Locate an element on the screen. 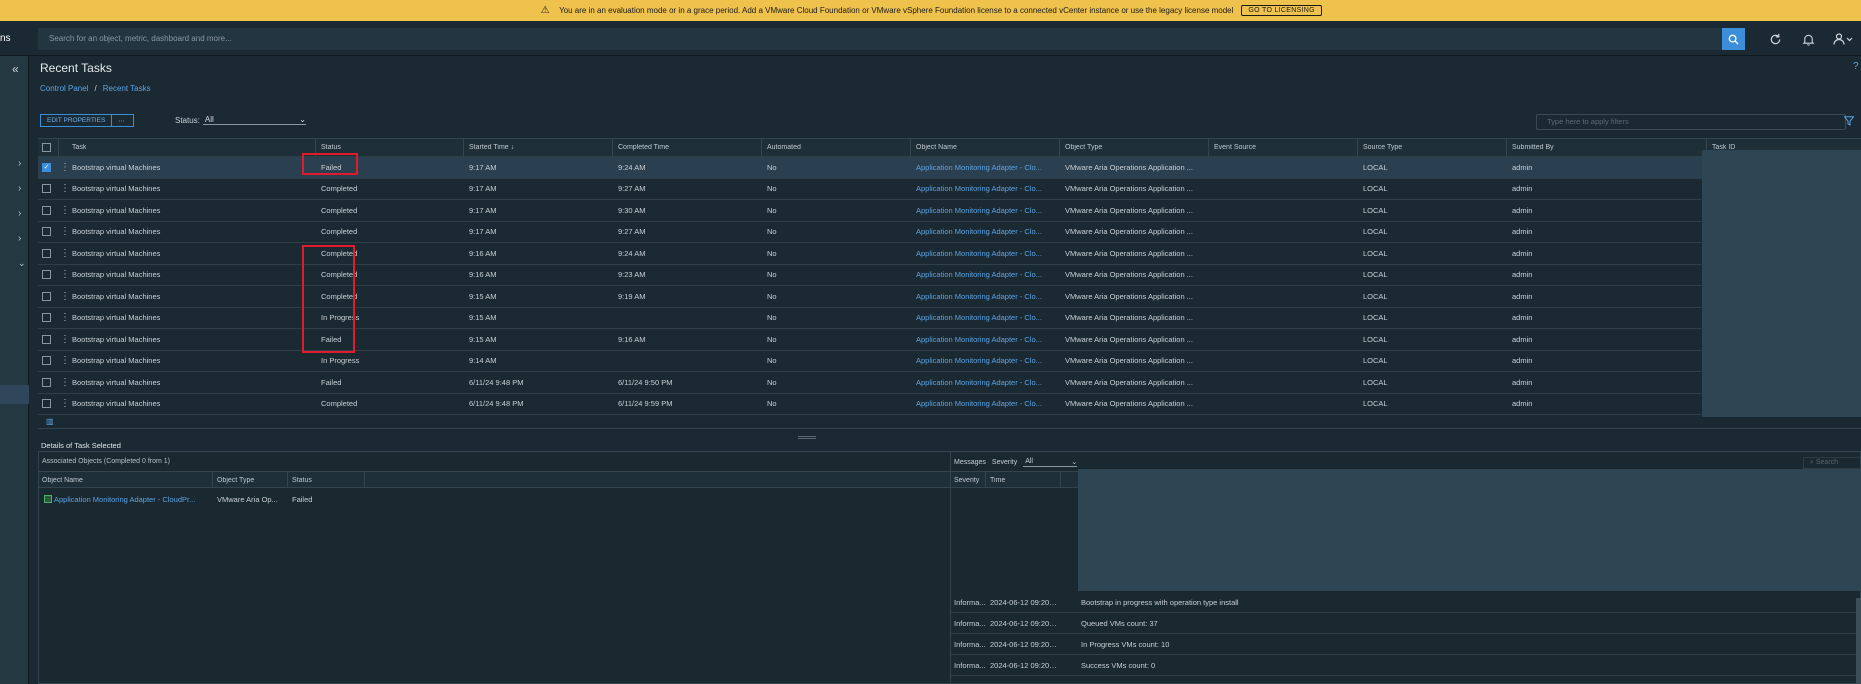  select-all-checkbox is located at coordinates (46, 147).